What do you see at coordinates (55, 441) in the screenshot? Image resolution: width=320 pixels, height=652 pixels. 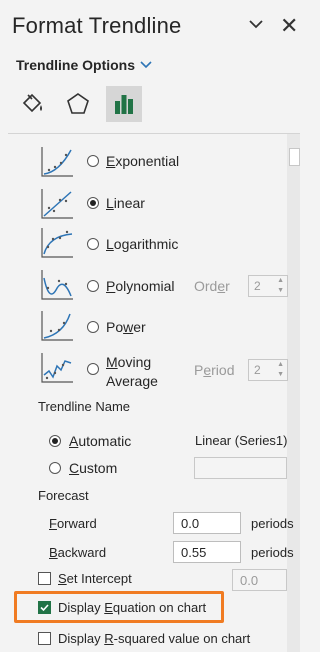 I see `automatic-radio` at bounding box center [55, 441].